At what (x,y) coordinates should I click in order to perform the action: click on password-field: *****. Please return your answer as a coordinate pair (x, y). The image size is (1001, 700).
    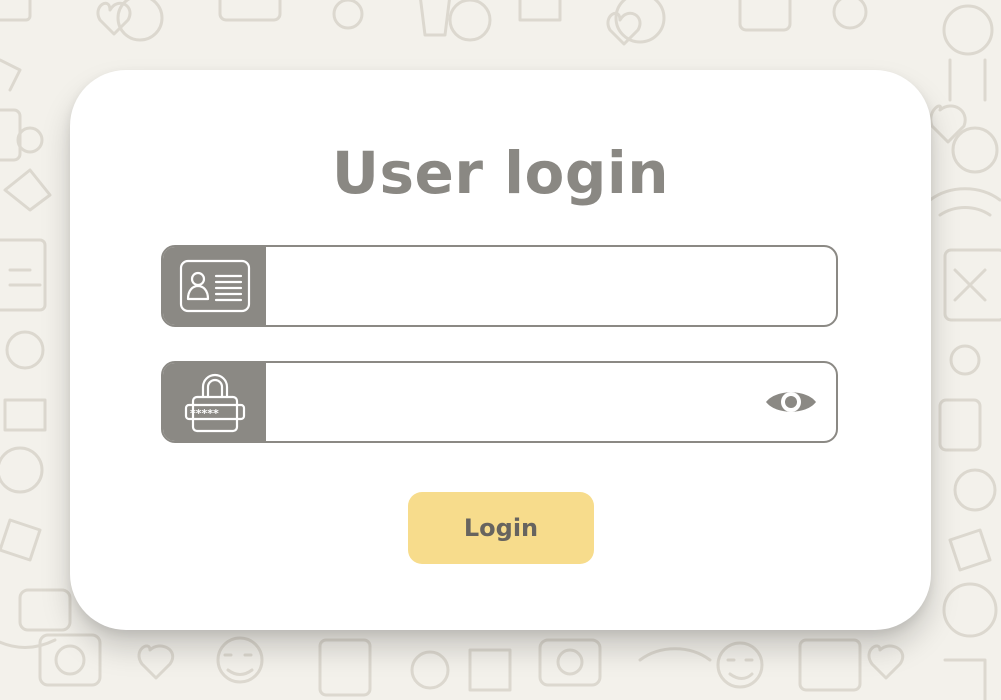
    Looking at the image, I should click on (499, 402).